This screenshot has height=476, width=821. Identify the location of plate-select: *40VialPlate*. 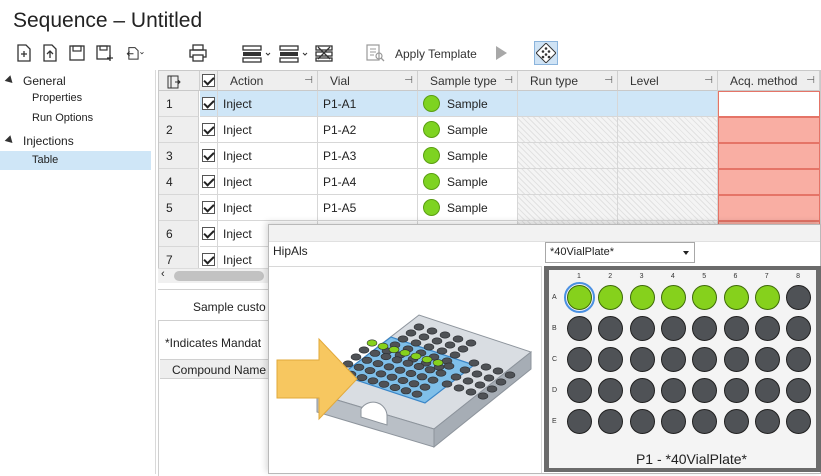
(620, 252).